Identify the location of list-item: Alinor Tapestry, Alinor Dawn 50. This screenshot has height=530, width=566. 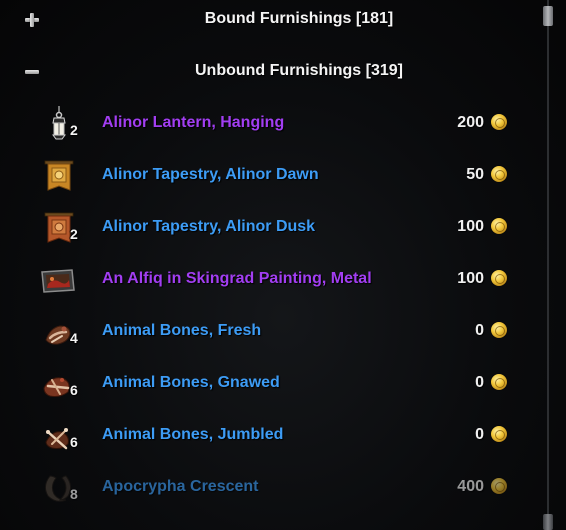
(269, 176).